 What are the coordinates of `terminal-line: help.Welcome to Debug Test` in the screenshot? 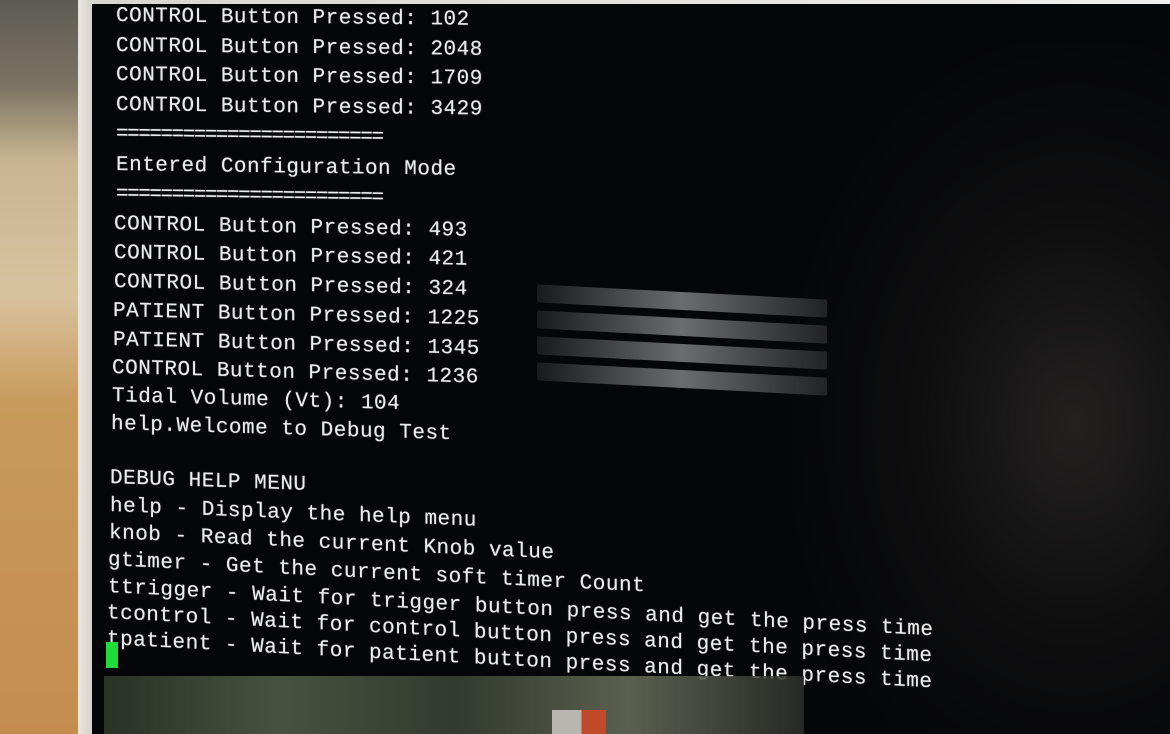 It's located at (281, 430).